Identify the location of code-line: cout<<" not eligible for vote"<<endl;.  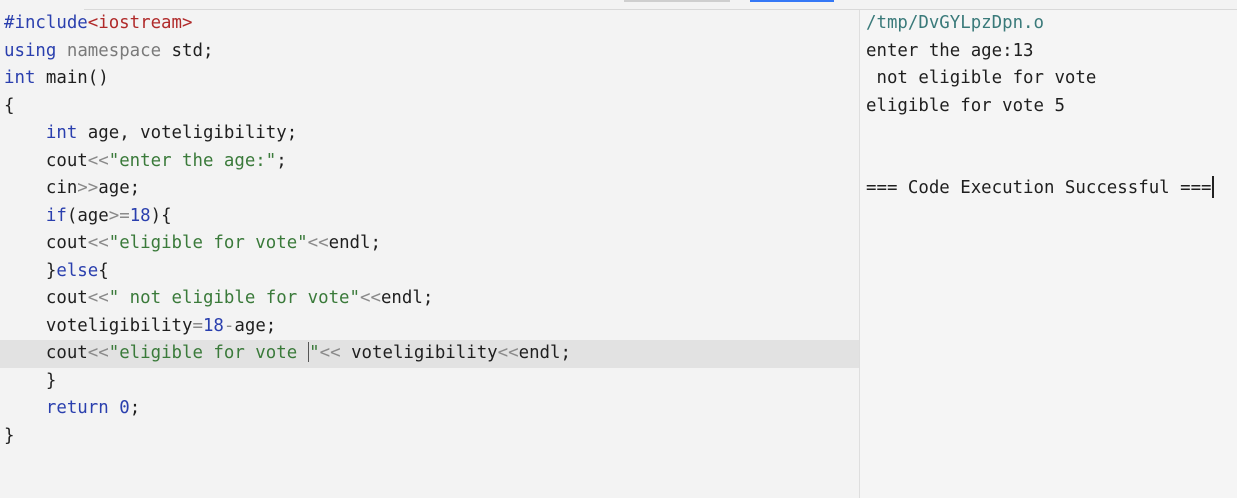
(431, 299).